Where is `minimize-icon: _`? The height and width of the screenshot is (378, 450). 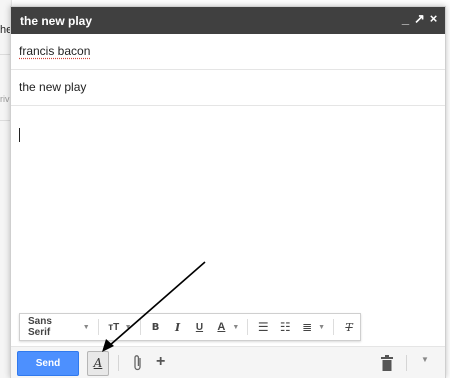
minimize-icon: _ is located at coordinates (405, 19).